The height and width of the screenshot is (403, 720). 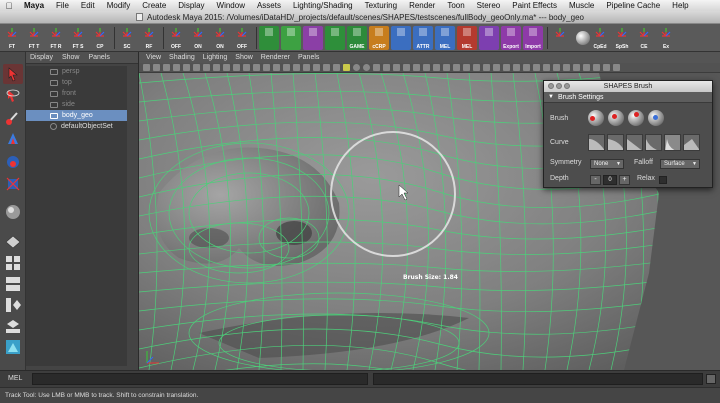 What do you see at coordinates (489, 5) in the screenshot?
I see `menu-stereo: Stereo` at bounding box center [489, 5].